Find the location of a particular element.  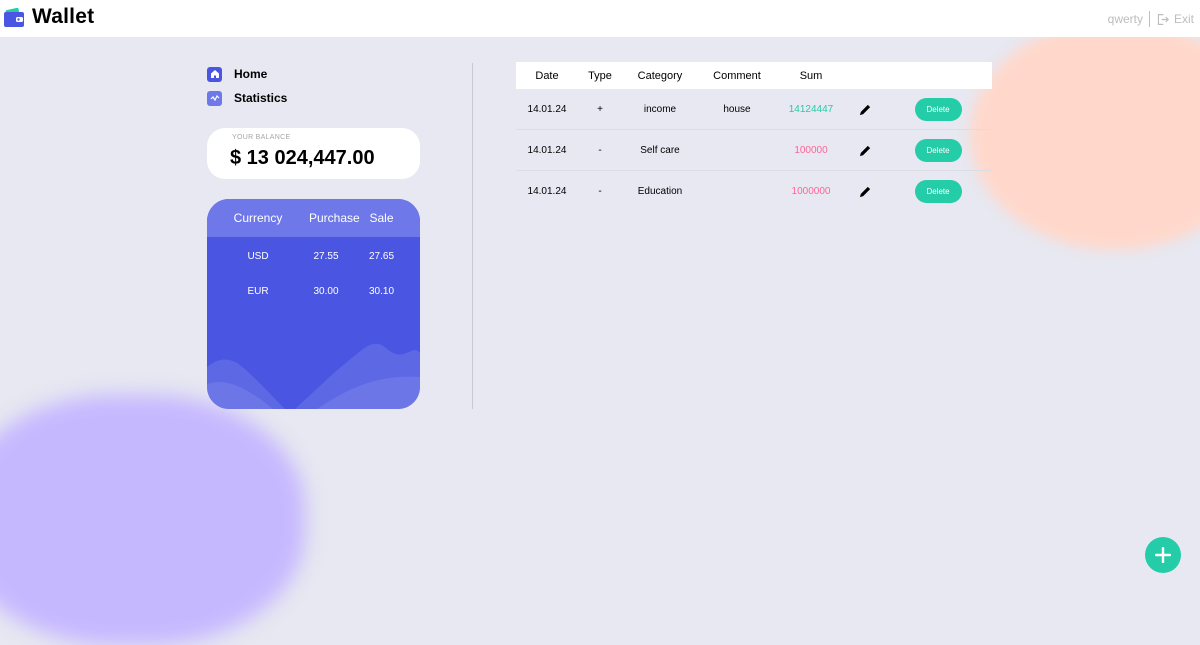

table-row: 14.01.24 - Self care 100000 Delete is located at coordinates (754, 150).